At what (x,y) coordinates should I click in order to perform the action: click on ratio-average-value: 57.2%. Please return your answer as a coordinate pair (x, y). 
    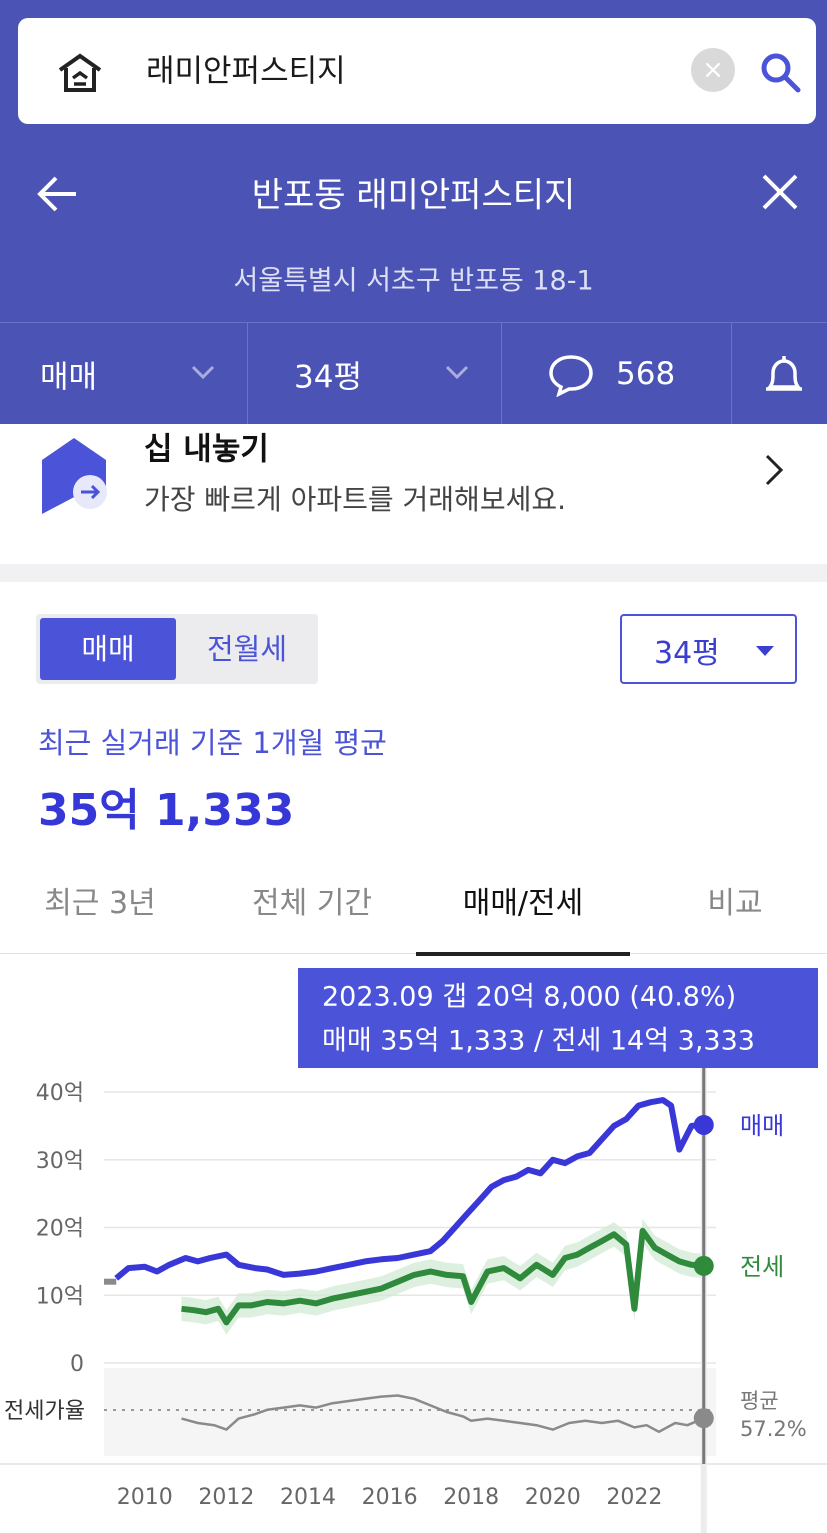
    Looking at the image, I should click on (773, 1429).